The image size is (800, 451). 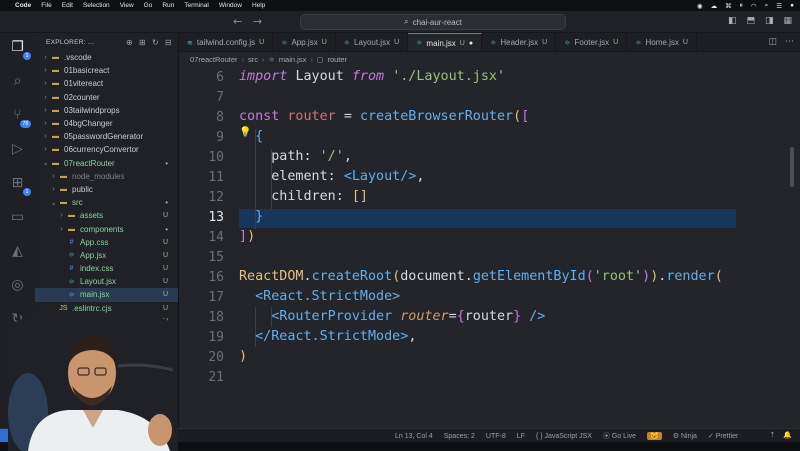 I want to click on menu-go: Go, so click(x=148, y=5).